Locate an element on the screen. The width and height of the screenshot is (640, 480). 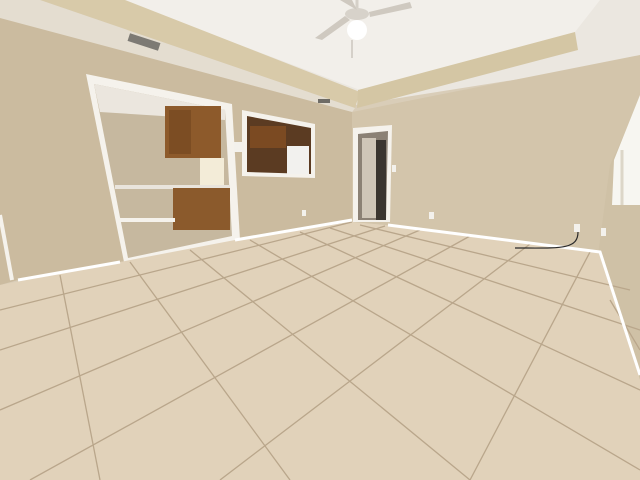
kitchen-baseboard is located at coordinates (147, 220).